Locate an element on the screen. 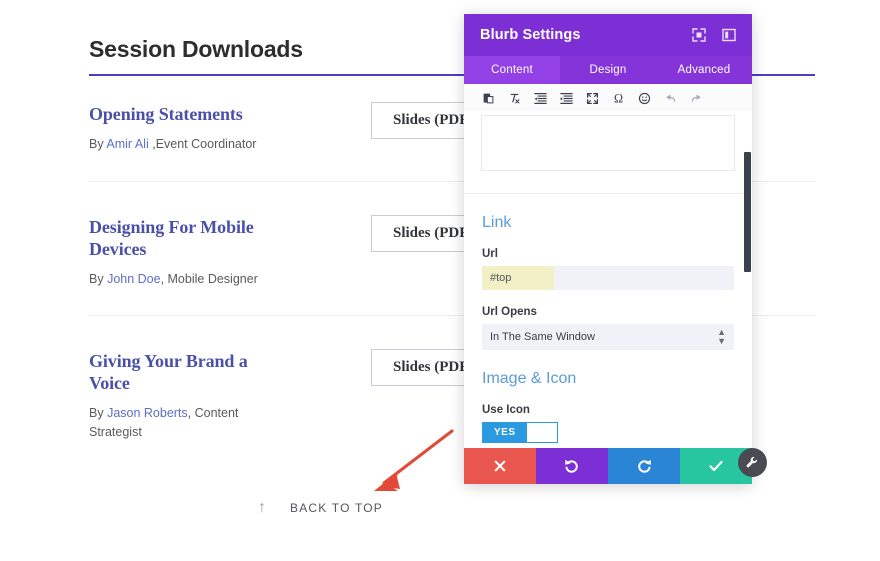 The image size is (880, 561). cancel-button is located at coordinates (500, 466).